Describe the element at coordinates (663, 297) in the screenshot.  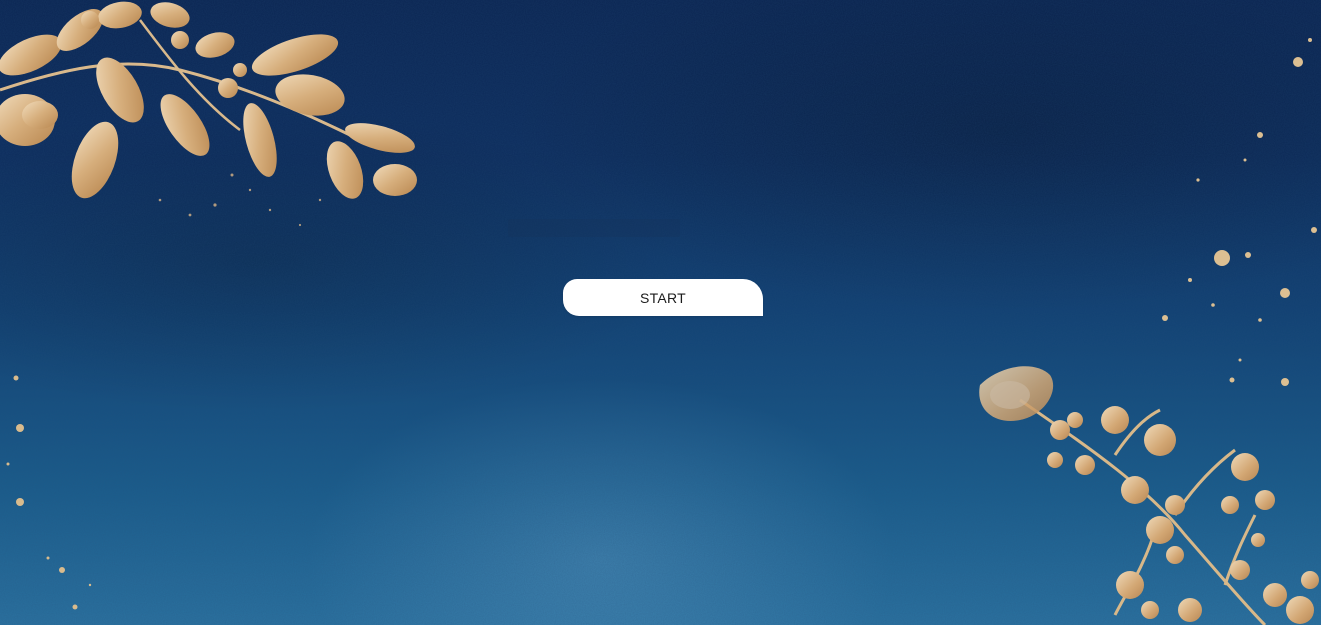
I see `start-button: START` at that location.